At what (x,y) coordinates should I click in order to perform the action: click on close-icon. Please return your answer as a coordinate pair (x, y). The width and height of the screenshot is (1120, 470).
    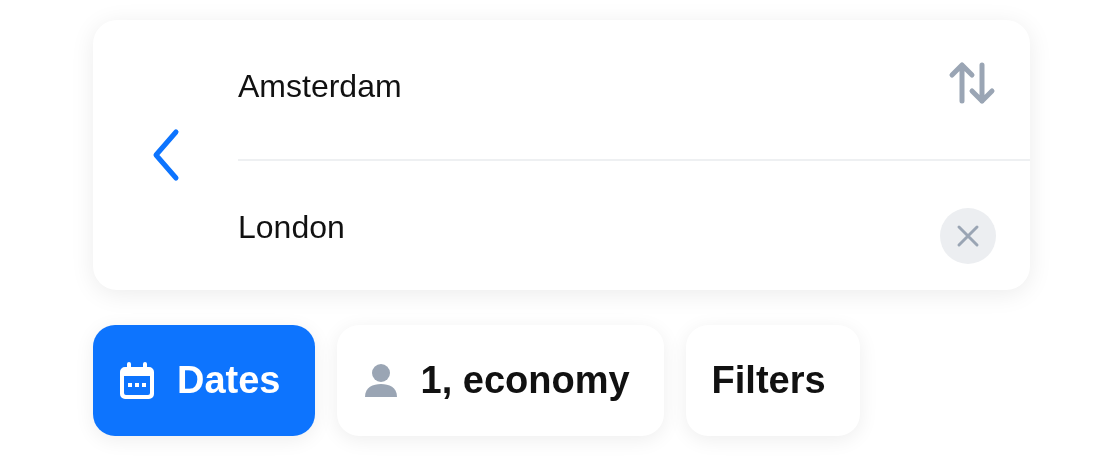
    Looking at the image, I should click on (968, 235).